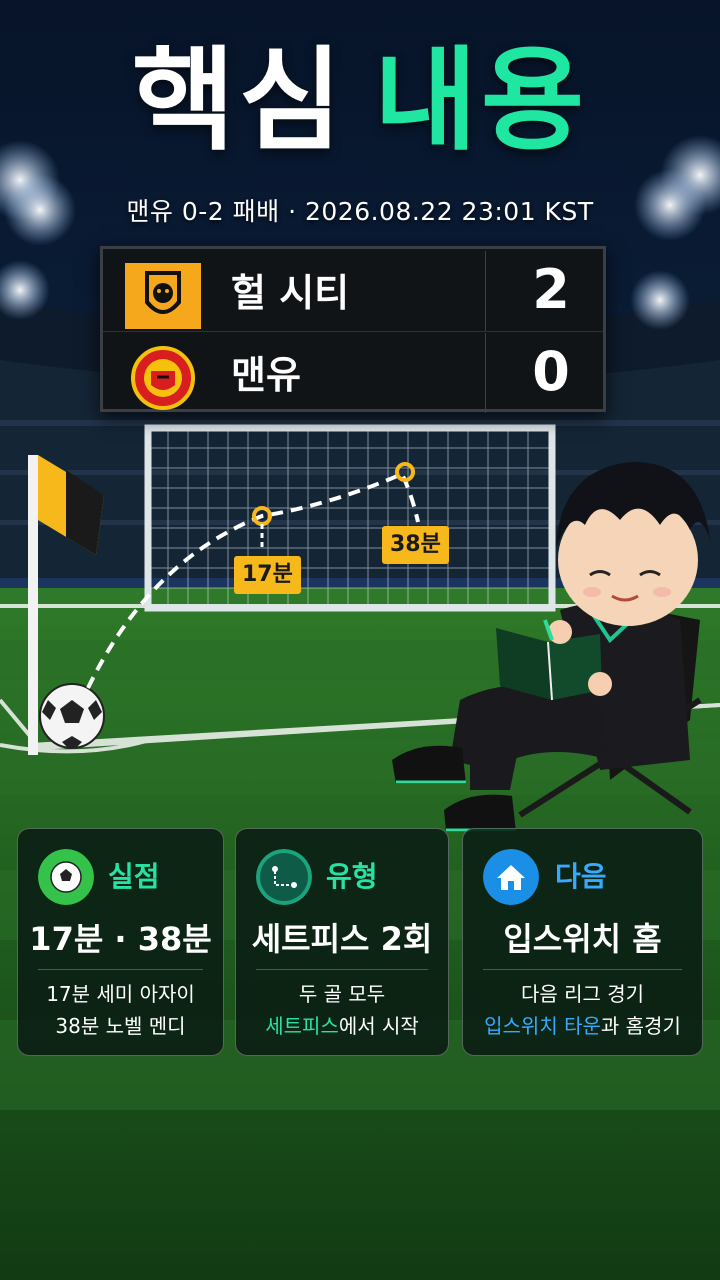  What do you see at coordinates (238, 101) in the screenshot?
I see `title-white: 핵심` at bounding box center [238, 101].